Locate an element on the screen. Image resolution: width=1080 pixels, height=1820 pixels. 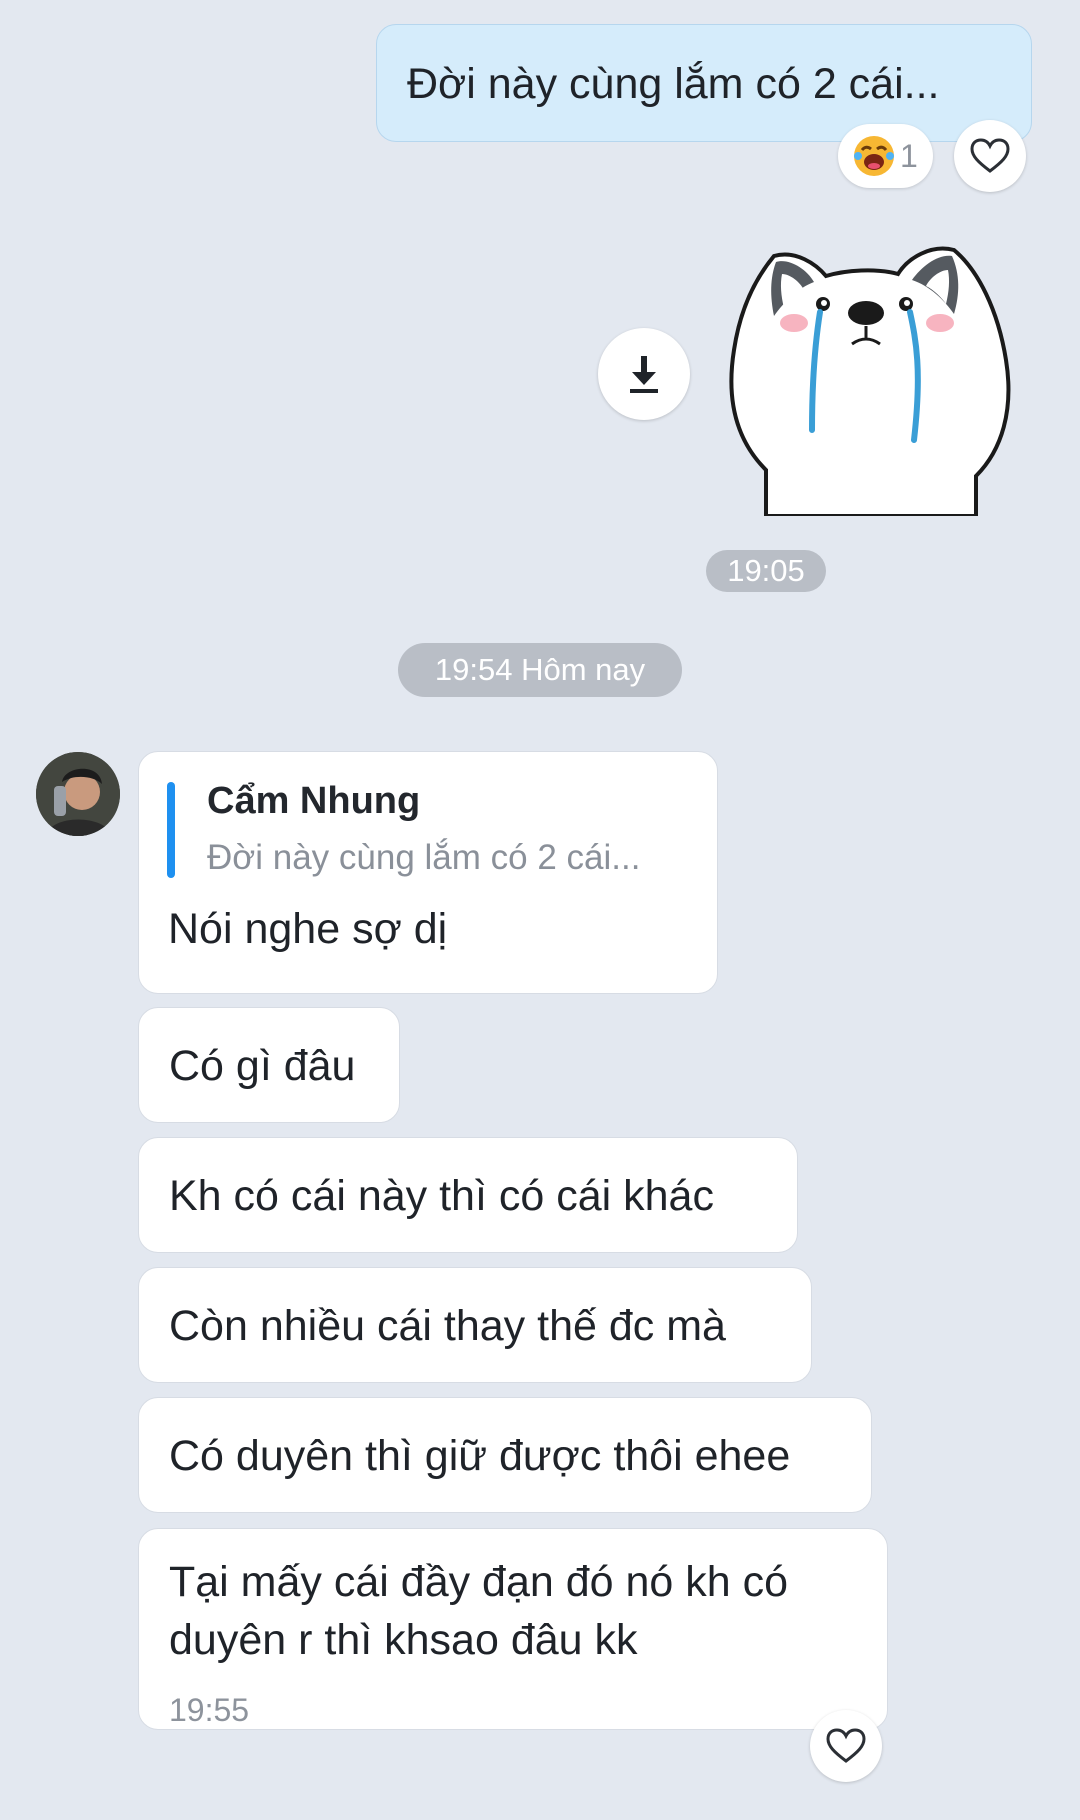
download-icon is located at coordinates (644, 374).